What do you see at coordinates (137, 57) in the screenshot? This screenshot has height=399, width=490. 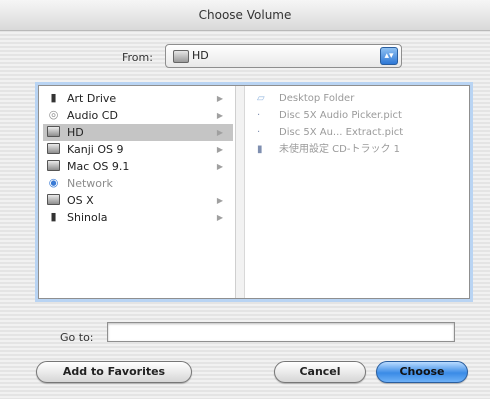 I see `from-label: From:` at bounding box center [137, 57].